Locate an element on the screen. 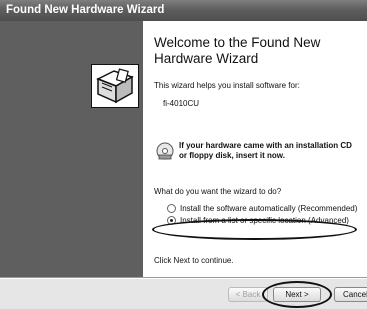  back-button: < Back is located at coordinates (248, 294).